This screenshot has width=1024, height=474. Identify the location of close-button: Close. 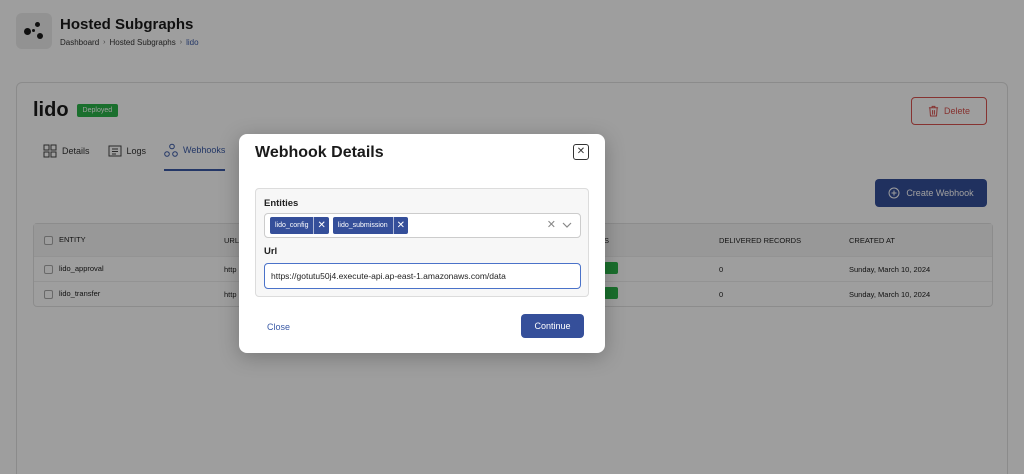
(278, 327).